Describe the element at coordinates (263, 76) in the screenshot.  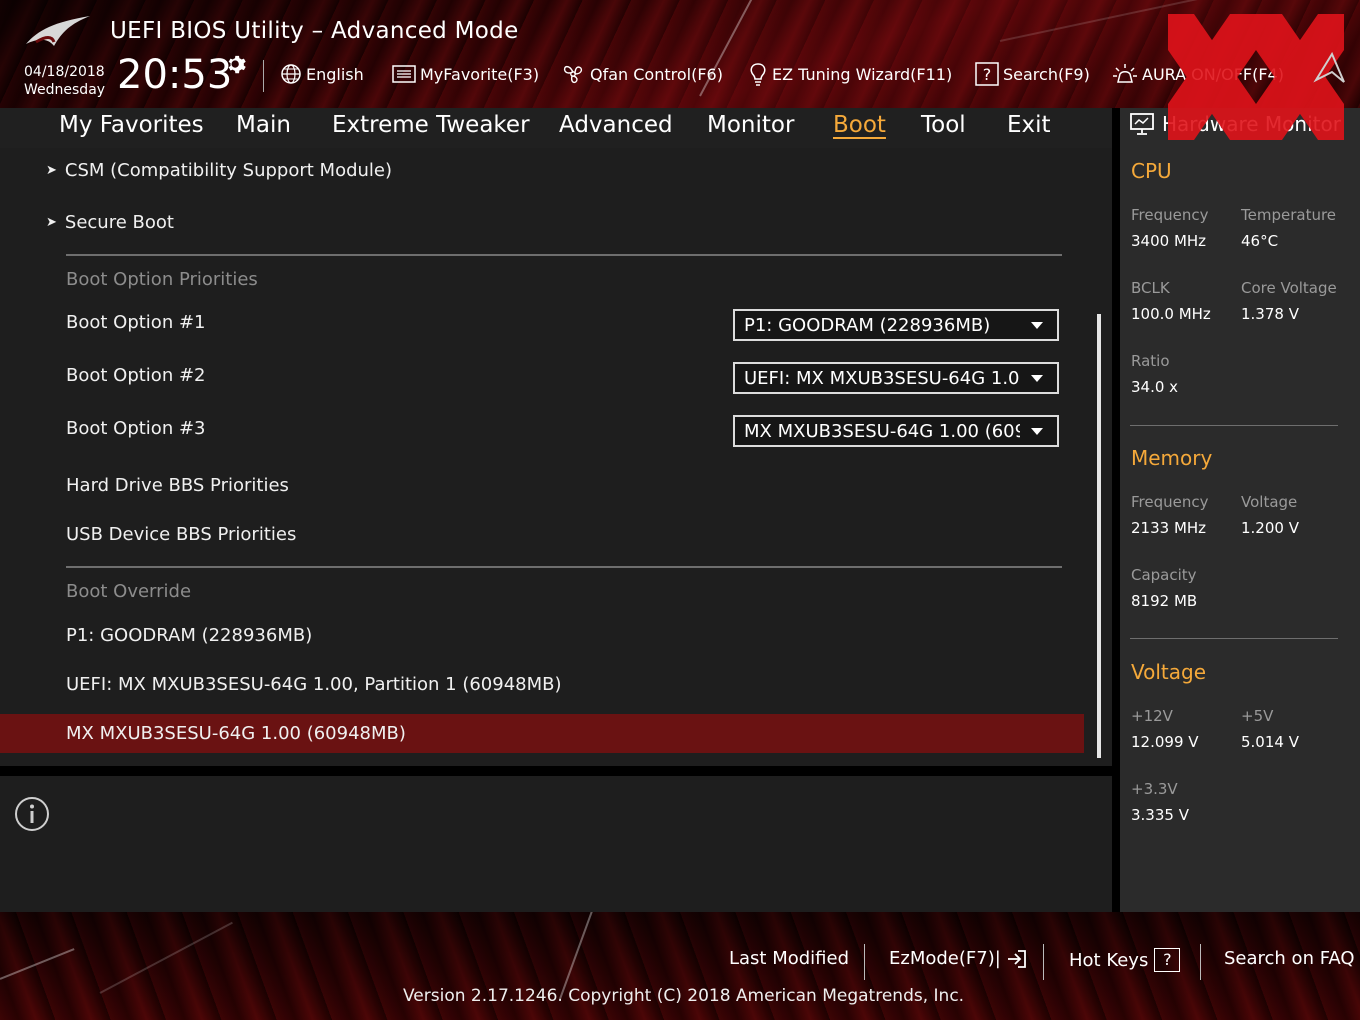
I see `header-separator` at that location.